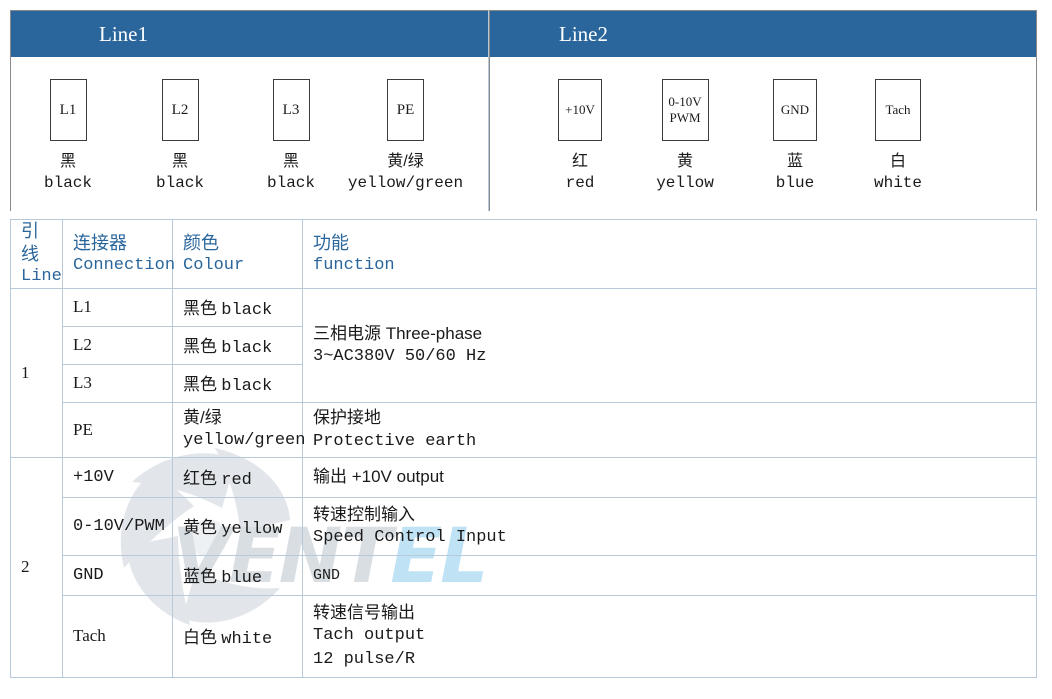  Describe the element at coordinates (378, 477) in the screenshot. I see `row-function-cn: 输出 +10V output` at that location.